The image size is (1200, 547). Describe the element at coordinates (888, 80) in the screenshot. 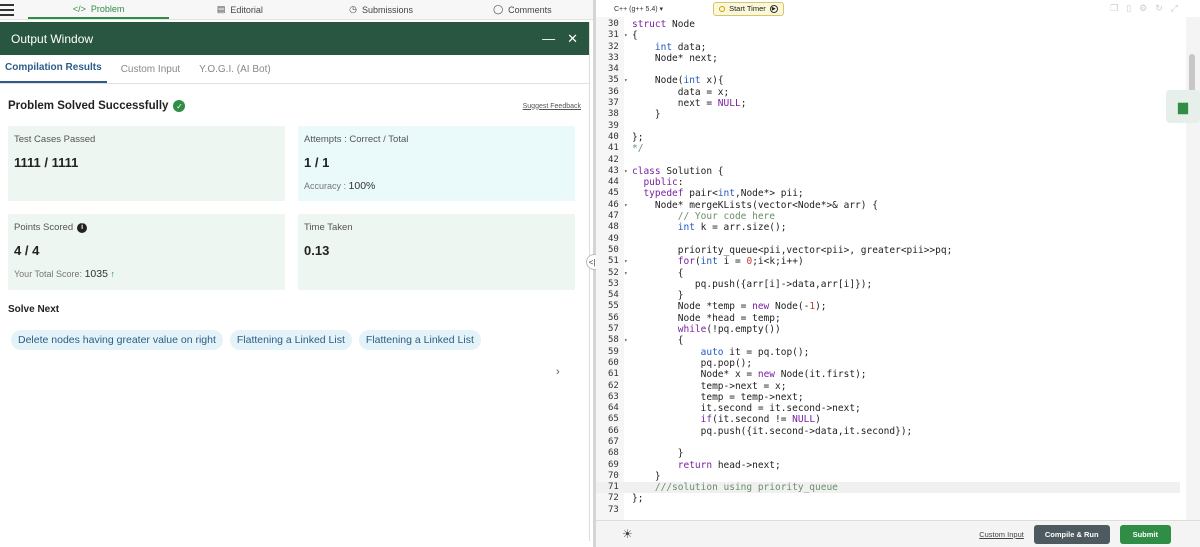

I see `code-line: 35 ▾ Node(int x){` at that location.